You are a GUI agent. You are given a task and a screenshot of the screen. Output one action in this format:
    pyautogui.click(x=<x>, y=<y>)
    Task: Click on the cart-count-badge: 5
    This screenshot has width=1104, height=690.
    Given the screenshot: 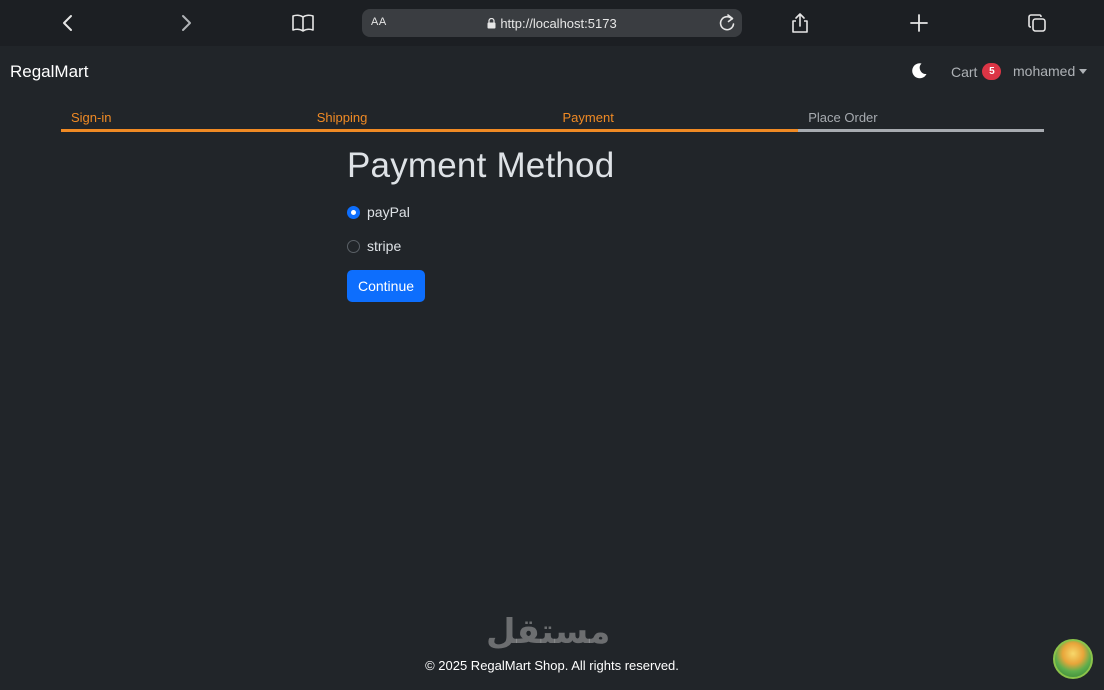 What is the action you would take?
    pyautogui.click(x=992, y=71)
    